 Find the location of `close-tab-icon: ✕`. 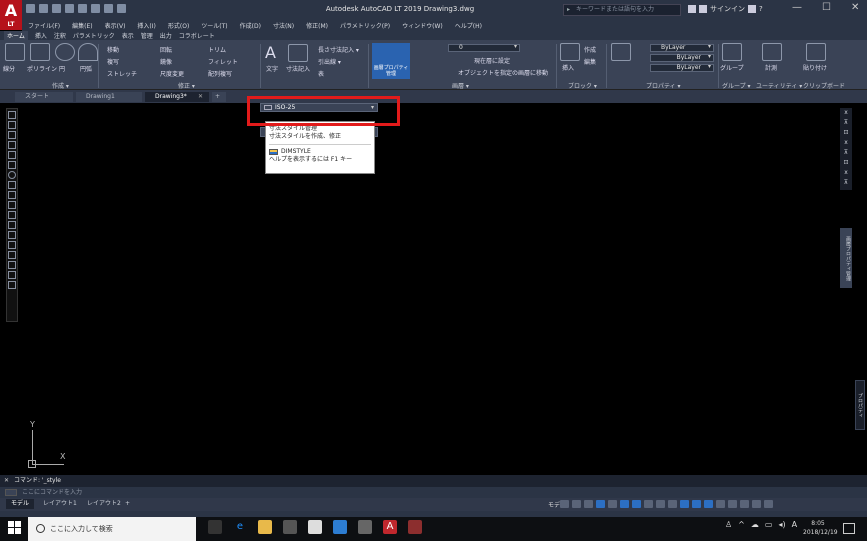

close-tab-icon: ✕ is located at coordinates (200, 97).